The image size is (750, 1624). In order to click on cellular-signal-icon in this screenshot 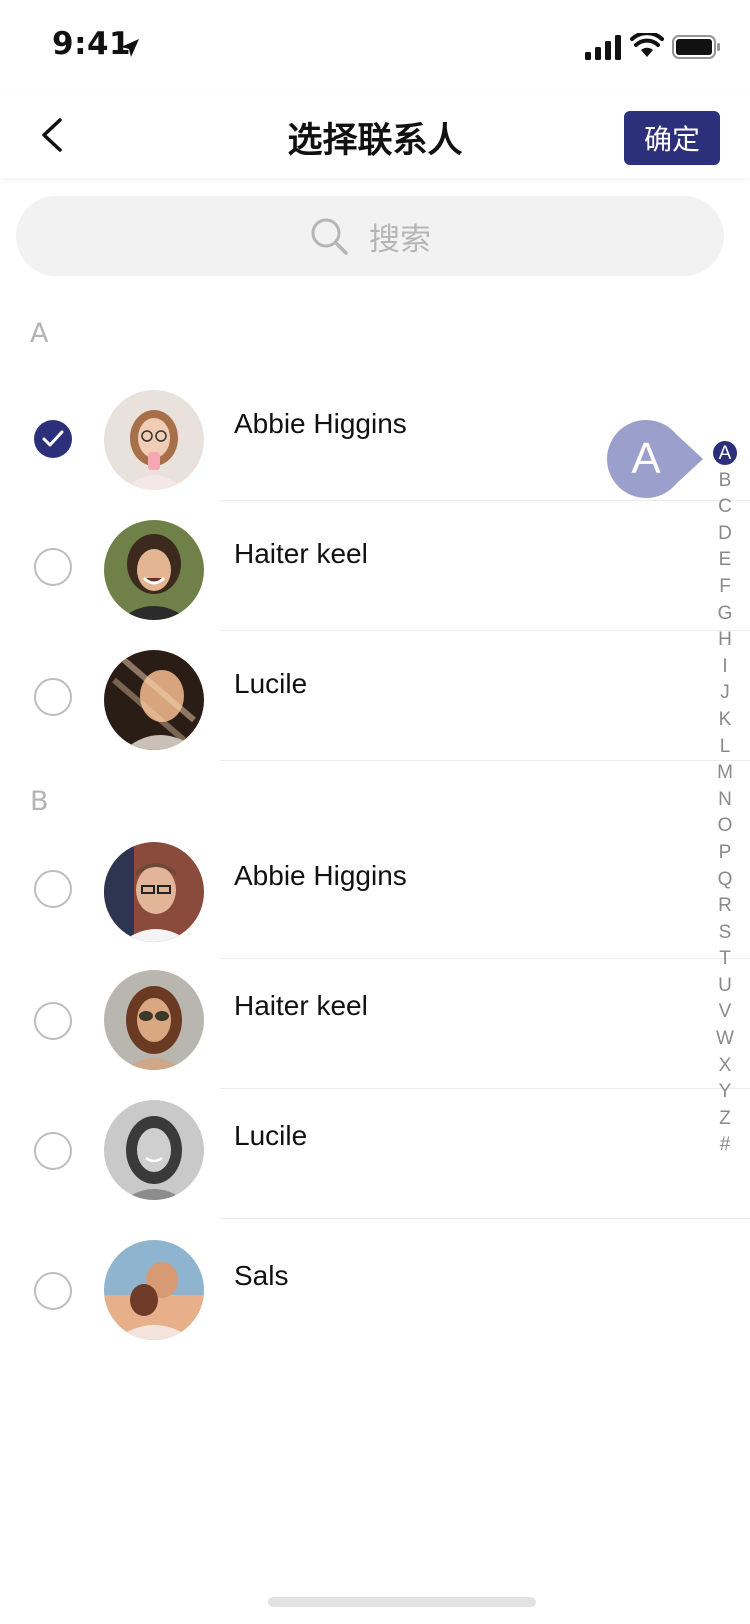, I will do `click(603, 47)`.